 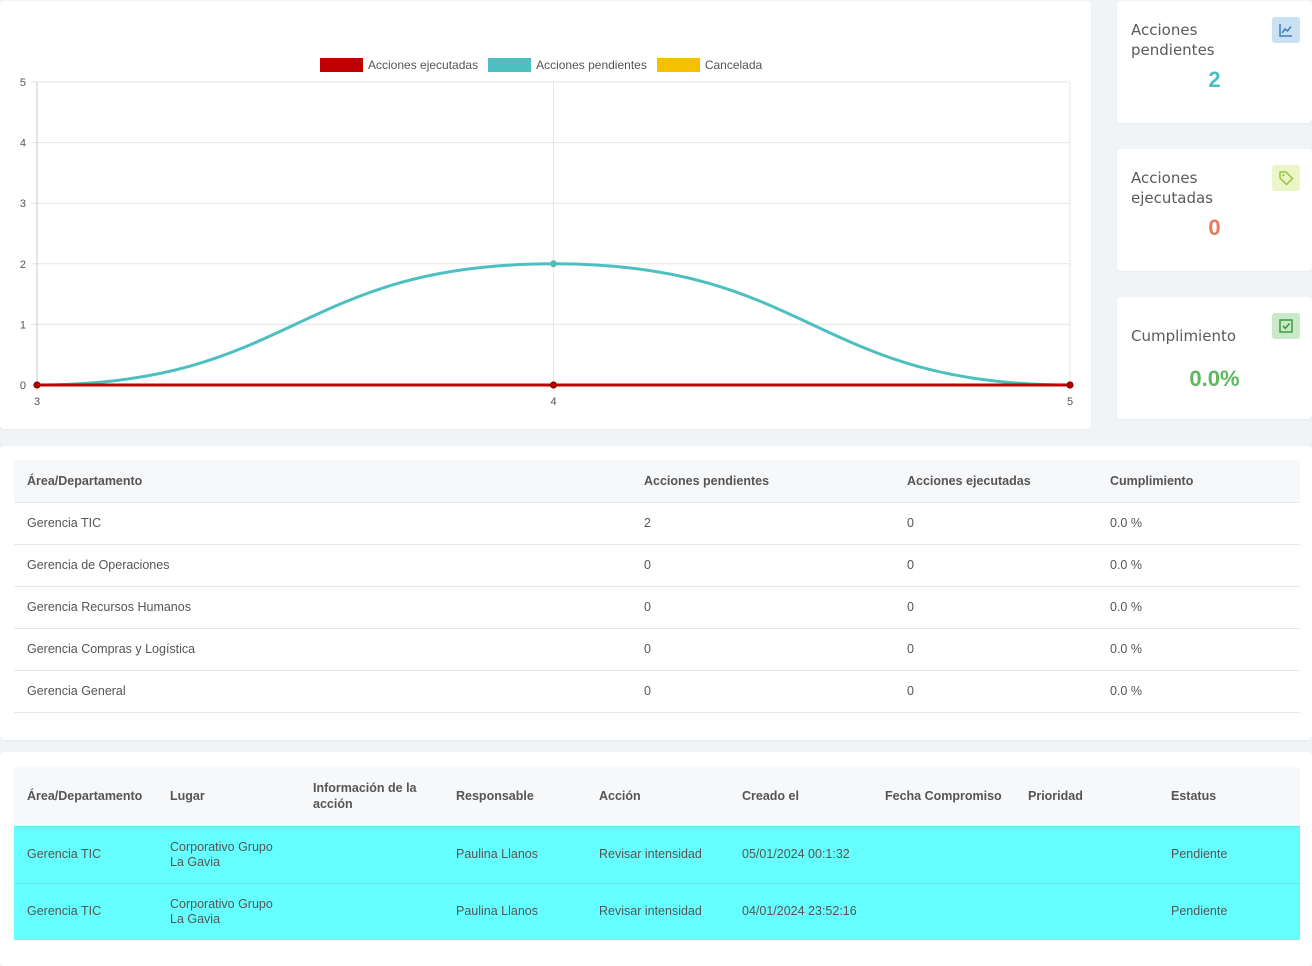 I want to click on column-header: Creado el, so click(x=800, y=796).